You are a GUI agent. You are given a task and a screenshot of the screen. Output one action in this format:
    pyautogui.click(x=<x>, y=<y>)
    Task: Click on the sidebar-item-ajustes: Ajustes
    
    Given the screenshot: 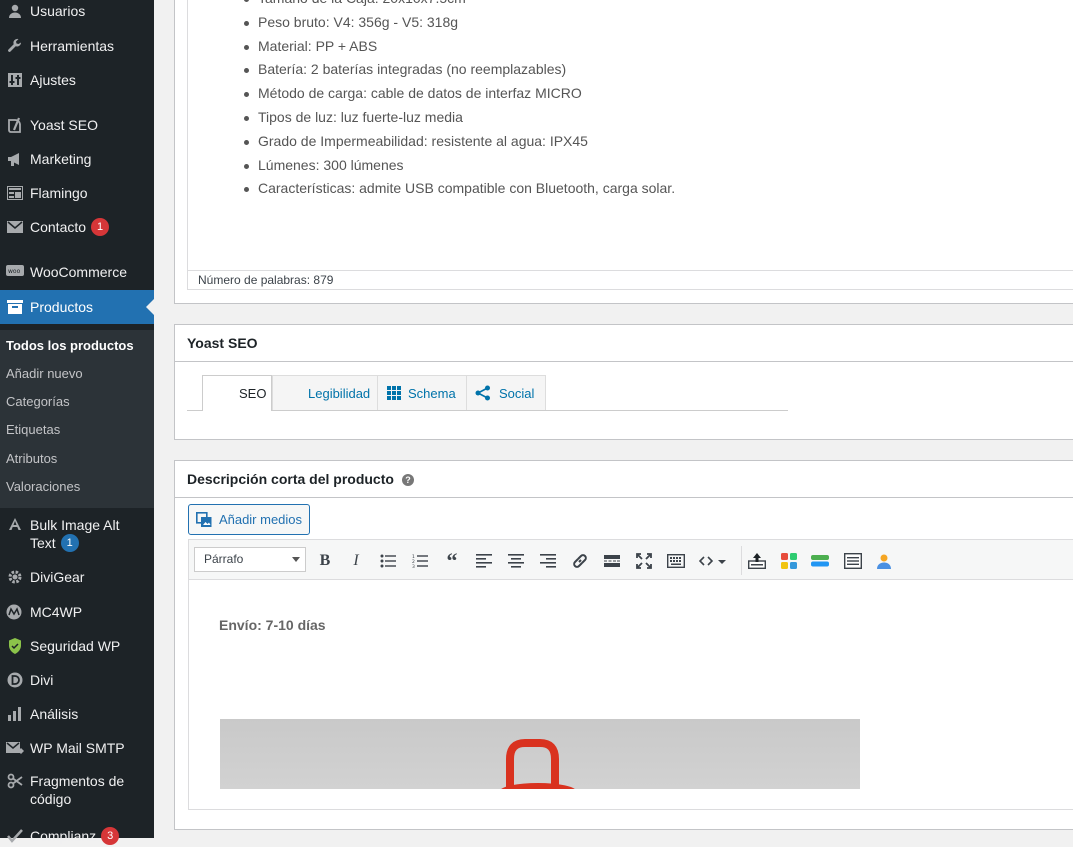 What is the action you would take?
    pyautogui.click(x=77, y=80)
    